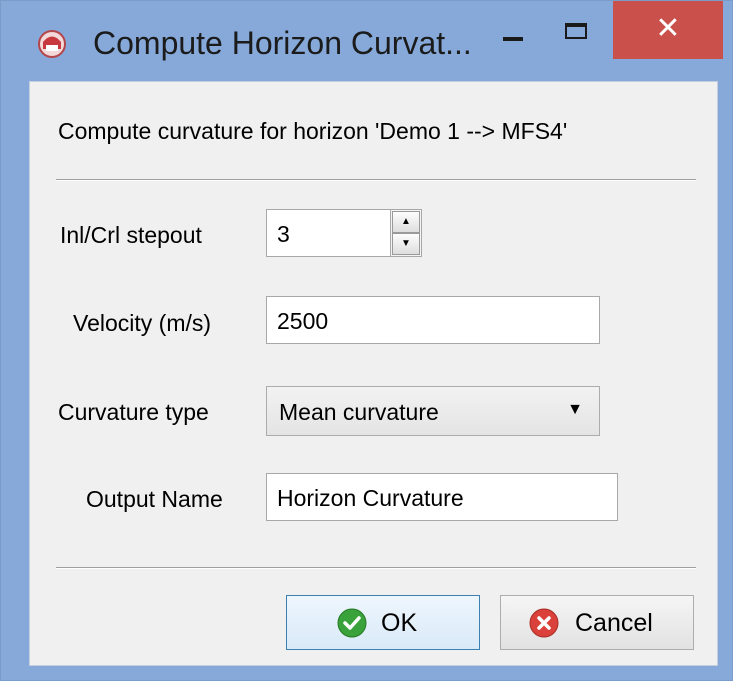 Image resolution: width=733 pixels, height=681 pixels. What do you see at coordinates (154, 499) in the screenshot?
I see `output-name-label: Output Name` at bounding box center [154, 499].